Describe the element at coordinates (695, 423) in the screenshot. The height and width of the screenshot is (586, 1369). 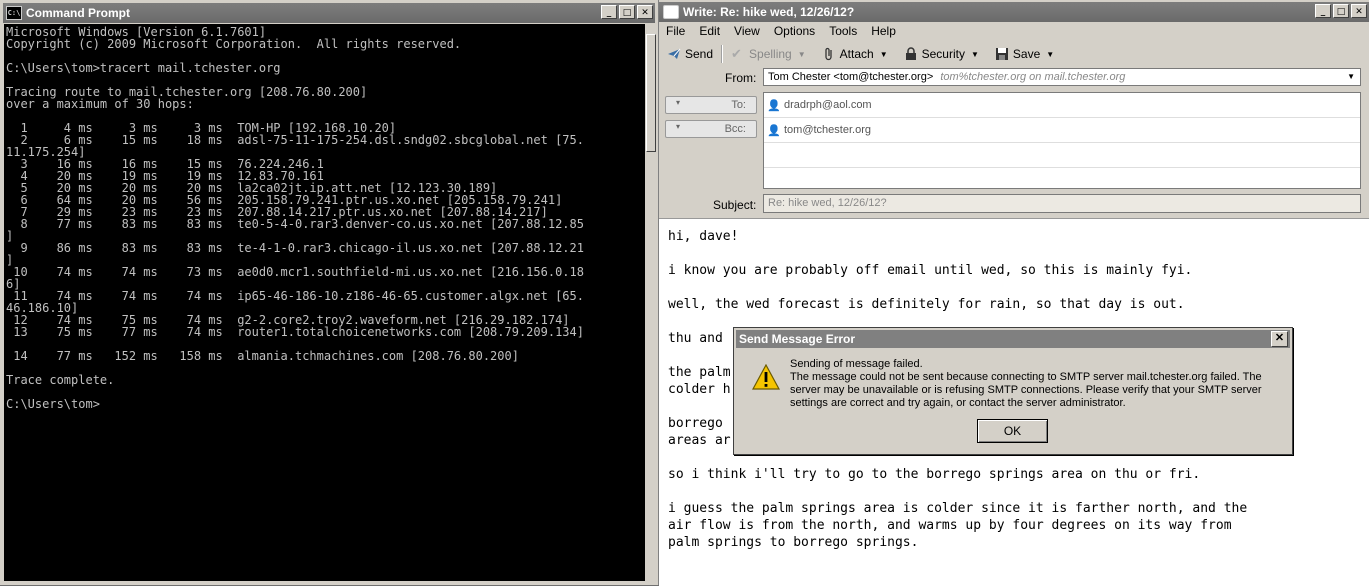
I see `body-line: borrego` at that location.